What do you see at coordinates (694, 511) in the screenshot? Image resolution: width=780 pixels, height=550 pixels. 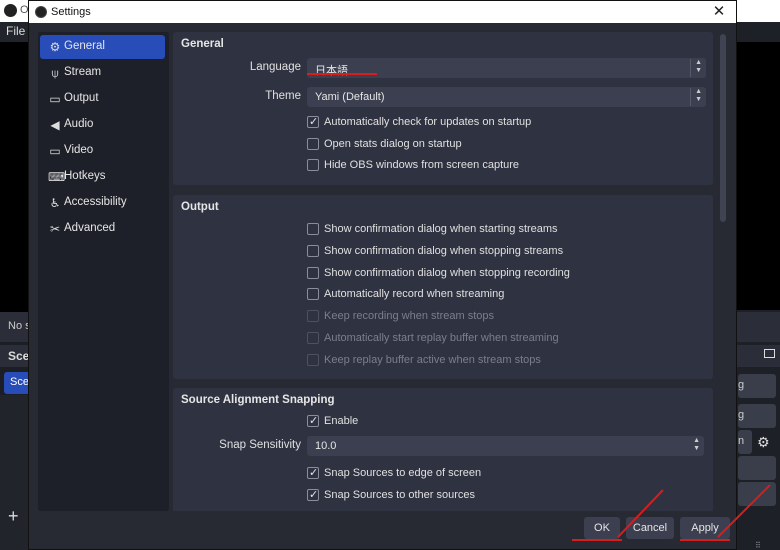 I see `annotation-strokes` at bounding box center [694, 511].